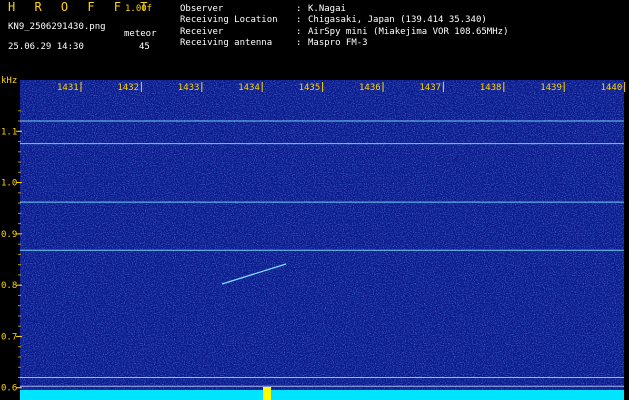 Image resolution: width=629 pixels, height=400 pixels. Describe the element at coordinates (612, 88) in the screenshot. I see `x-tick-label: 1440` at that location.